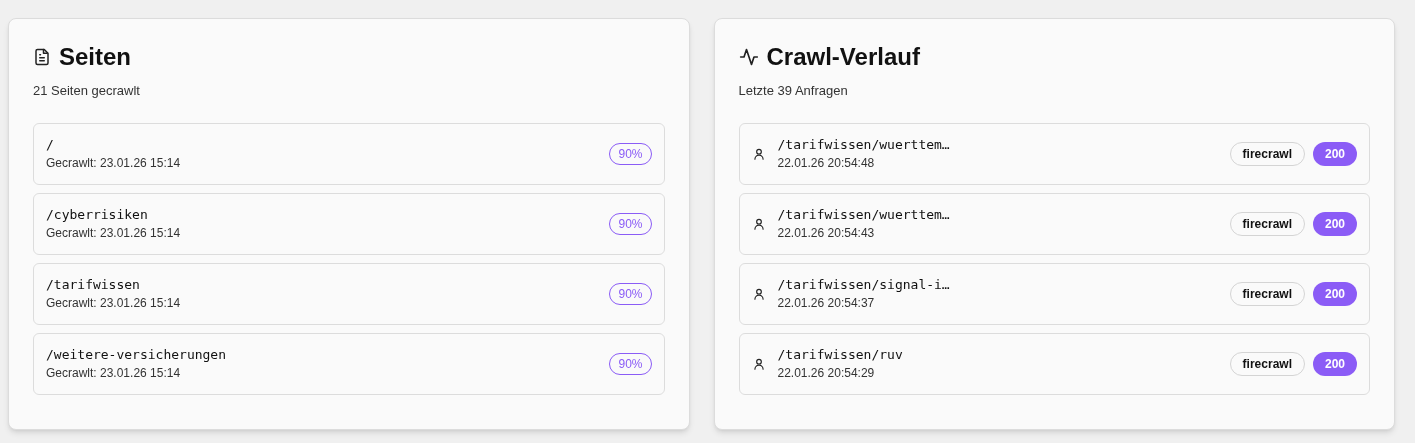 Image resolution: width=1415 pixels, height=443 pixels. Describe the element at coordinates (50, 144) in the screenshot. I see `page-path: /` at that location.